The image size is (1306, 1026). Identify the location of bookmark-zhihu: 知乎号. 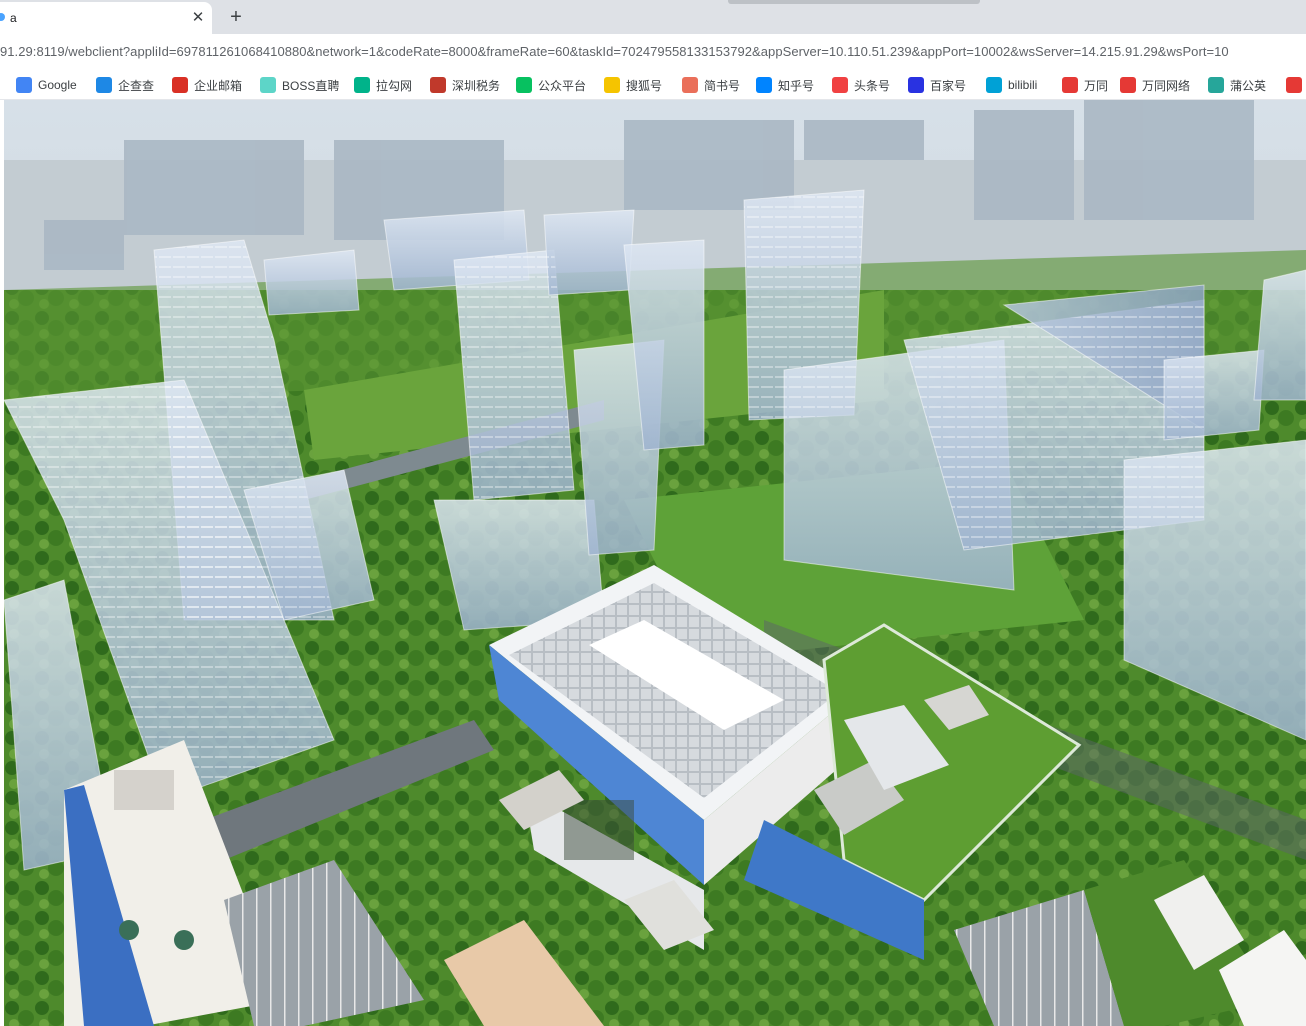
(785, 85).